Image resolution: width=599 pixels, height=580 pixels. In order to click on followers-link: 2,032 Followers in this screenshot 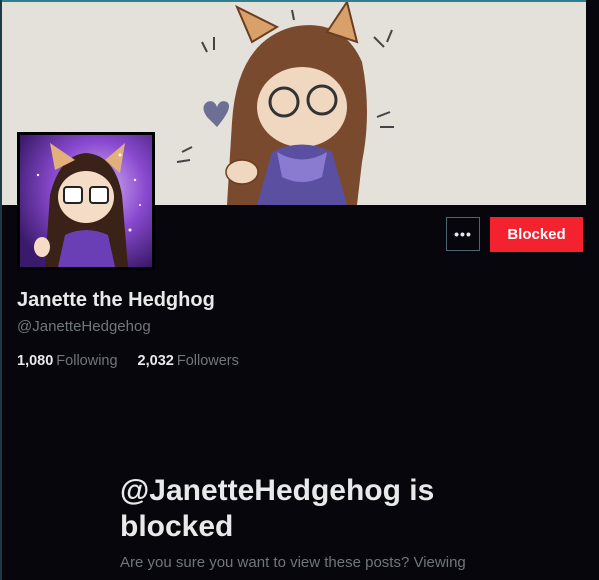, I will do `click(188, 361)`.